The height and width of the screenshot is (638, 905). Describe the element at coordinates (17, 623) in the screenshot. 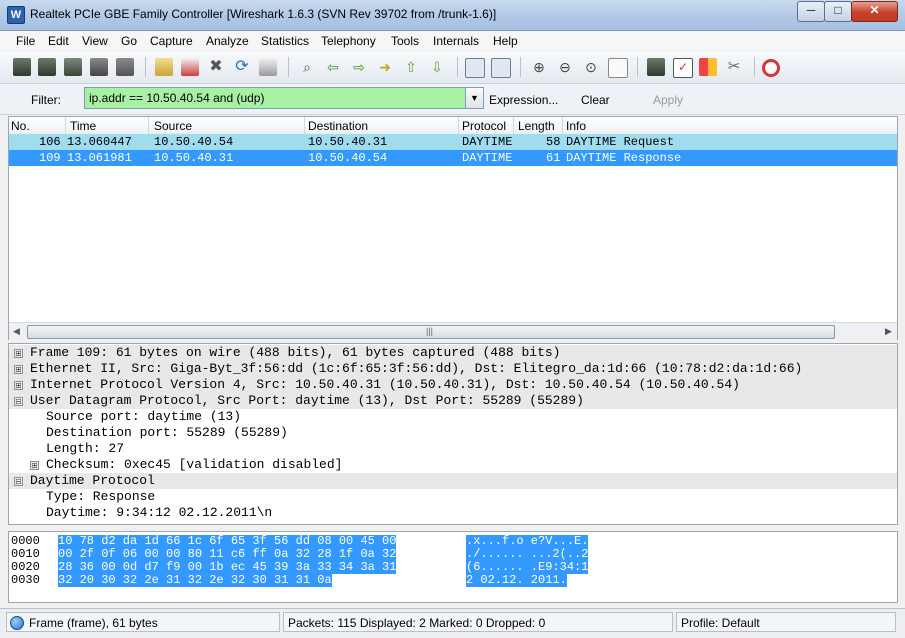

I see `expert-info-icon` at that location.